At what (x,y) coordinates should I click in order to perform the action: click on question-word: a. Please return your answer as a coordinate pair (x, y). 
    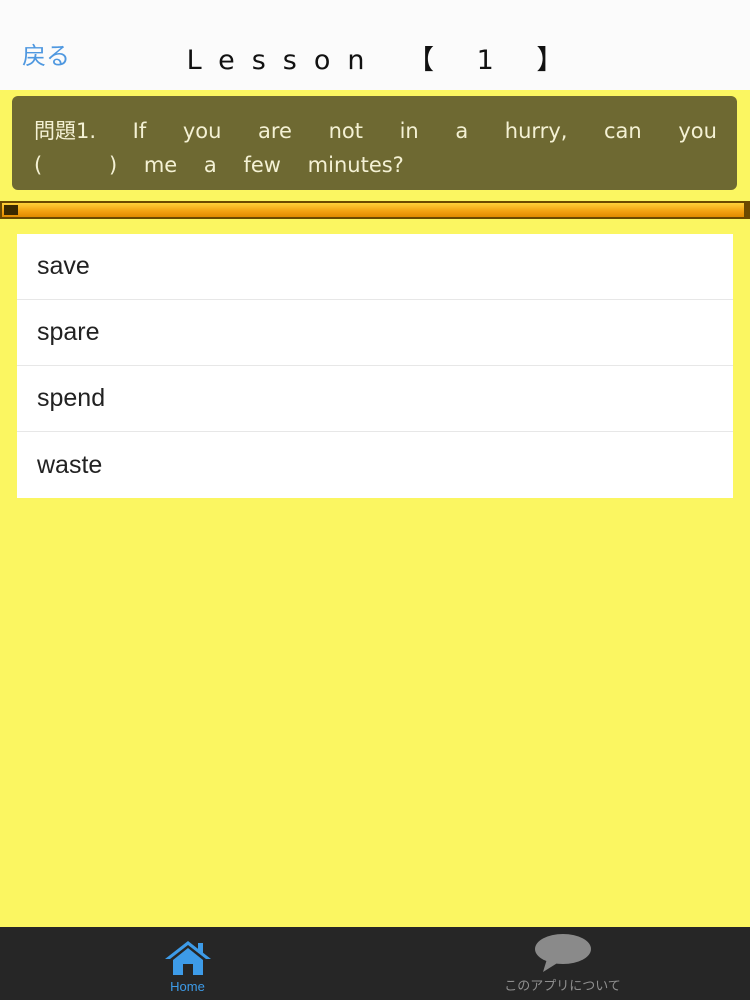
    Looking at the image, I should click on (462, 131).